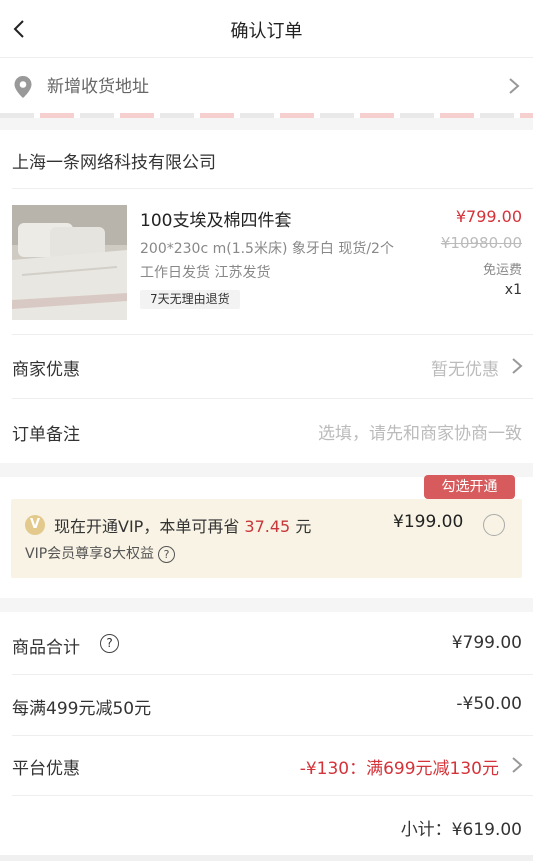 This screenshot has width=533, height=861. Describe the element at coordinates (46, 435) in the screenshot. I see `order-note-label: 订单备注` at that location.